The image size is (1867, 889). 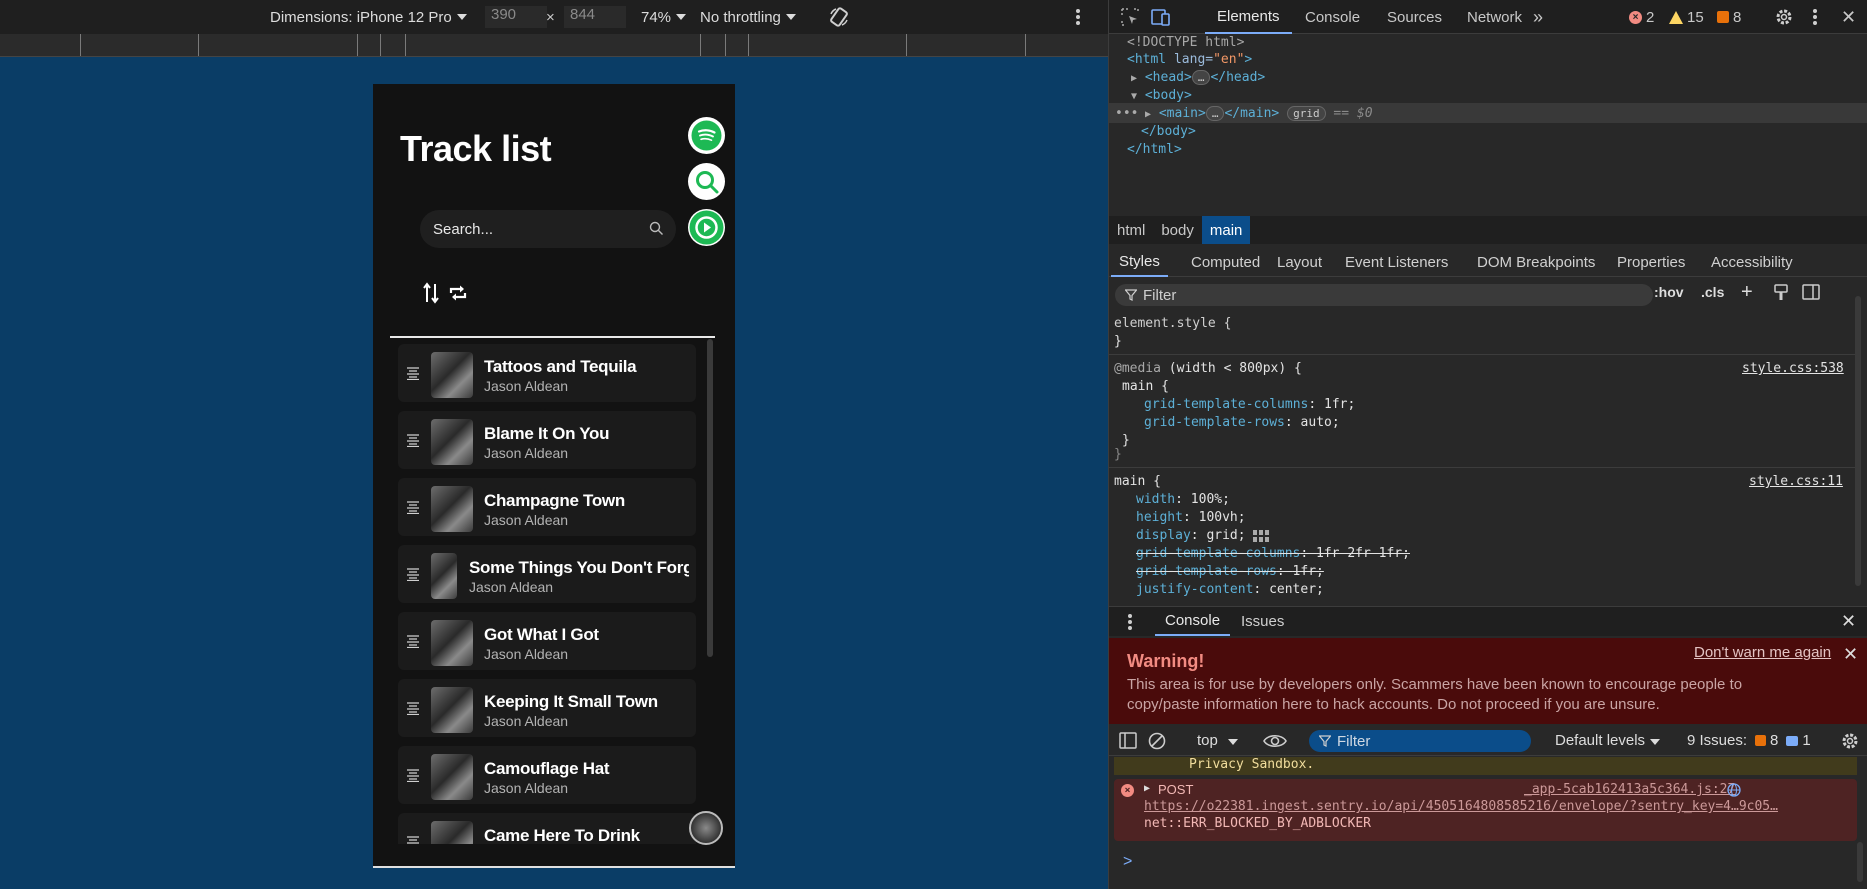 I want to click on css-declaration: display: grid;, so click(x=1203, y=535).